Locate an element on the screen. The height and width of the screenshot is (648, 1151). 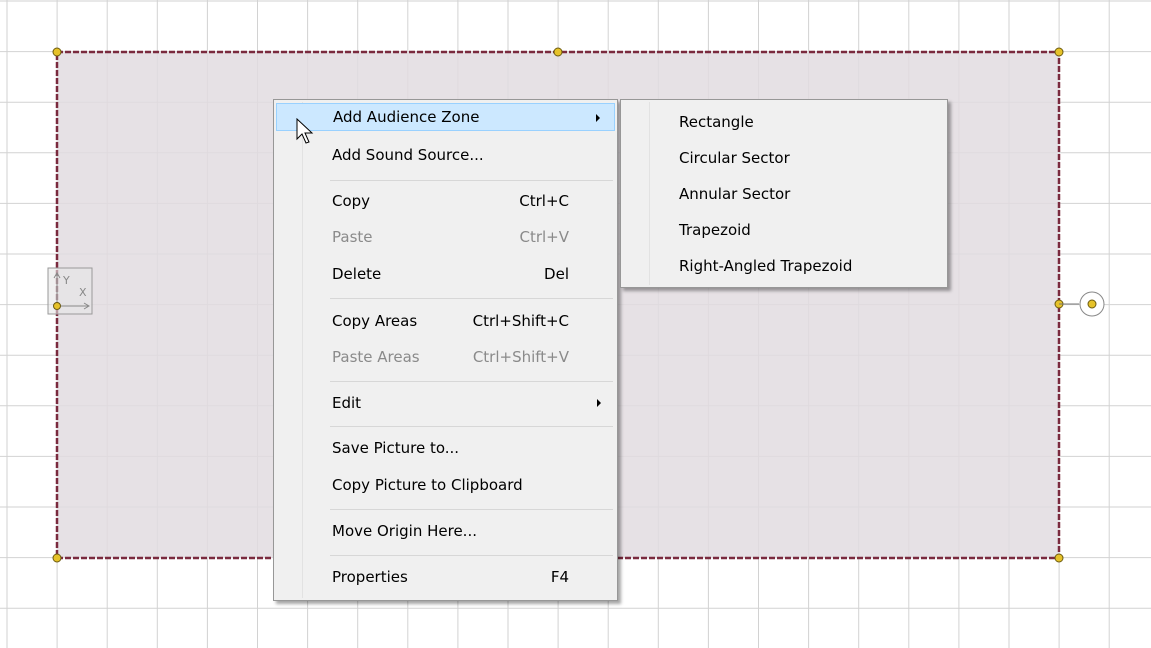
mouse-cursor-icon is located at coordinates (305, 131).